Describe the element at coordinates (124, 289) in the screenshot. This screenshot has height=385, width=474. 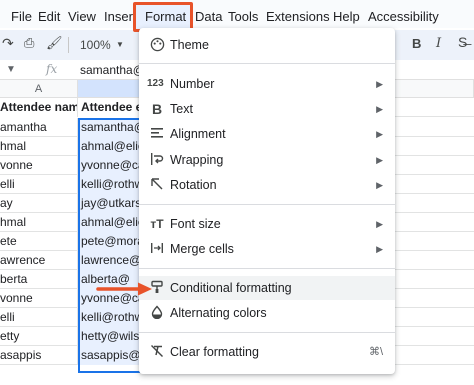
I see `annotation-arrow-icon` at that location.